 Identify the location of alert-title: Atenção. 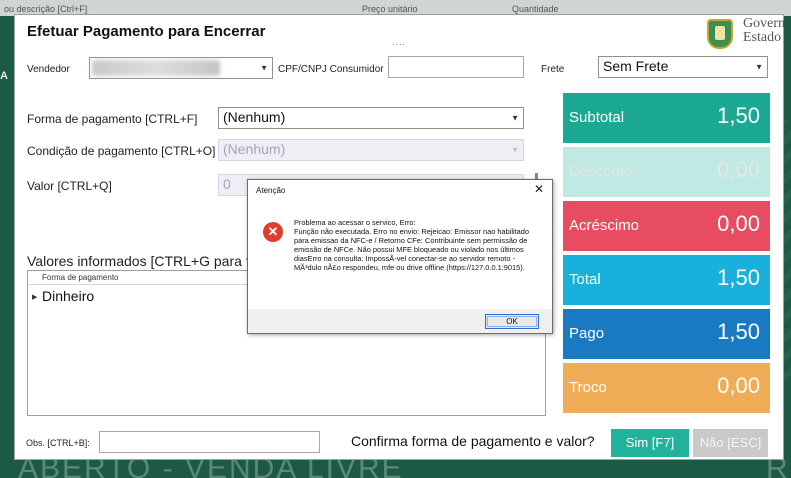
(271, 190).